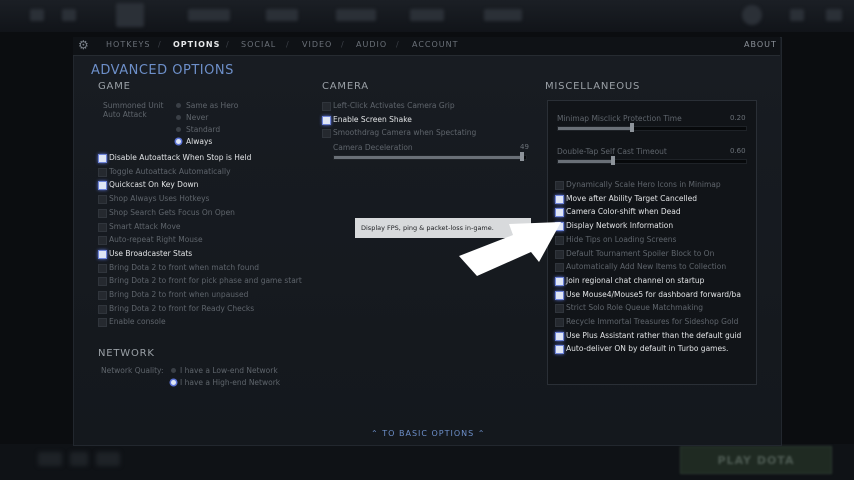  Describe the element at coordinates (738, 151) in the screenshot. I see `double-tap-timeout-value: 0.60` at that location.